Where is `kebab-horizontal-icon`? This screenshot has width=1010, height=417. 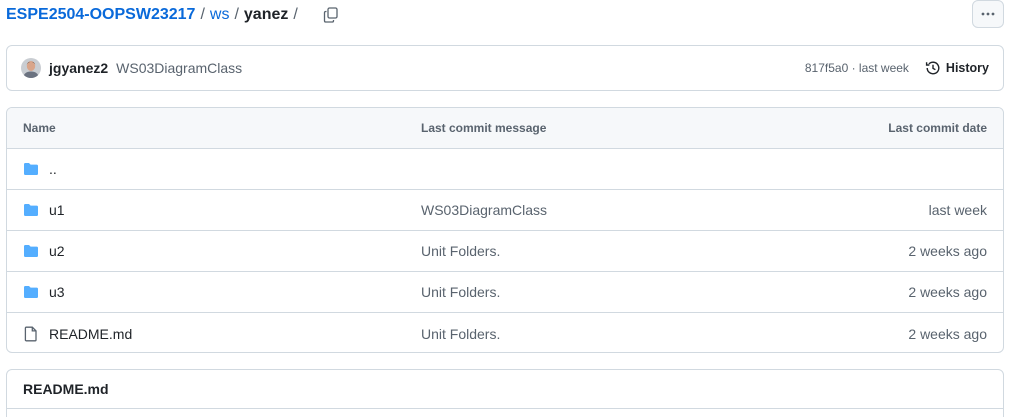 kebab-horizontal-icon is located at coordinates (988, 14).